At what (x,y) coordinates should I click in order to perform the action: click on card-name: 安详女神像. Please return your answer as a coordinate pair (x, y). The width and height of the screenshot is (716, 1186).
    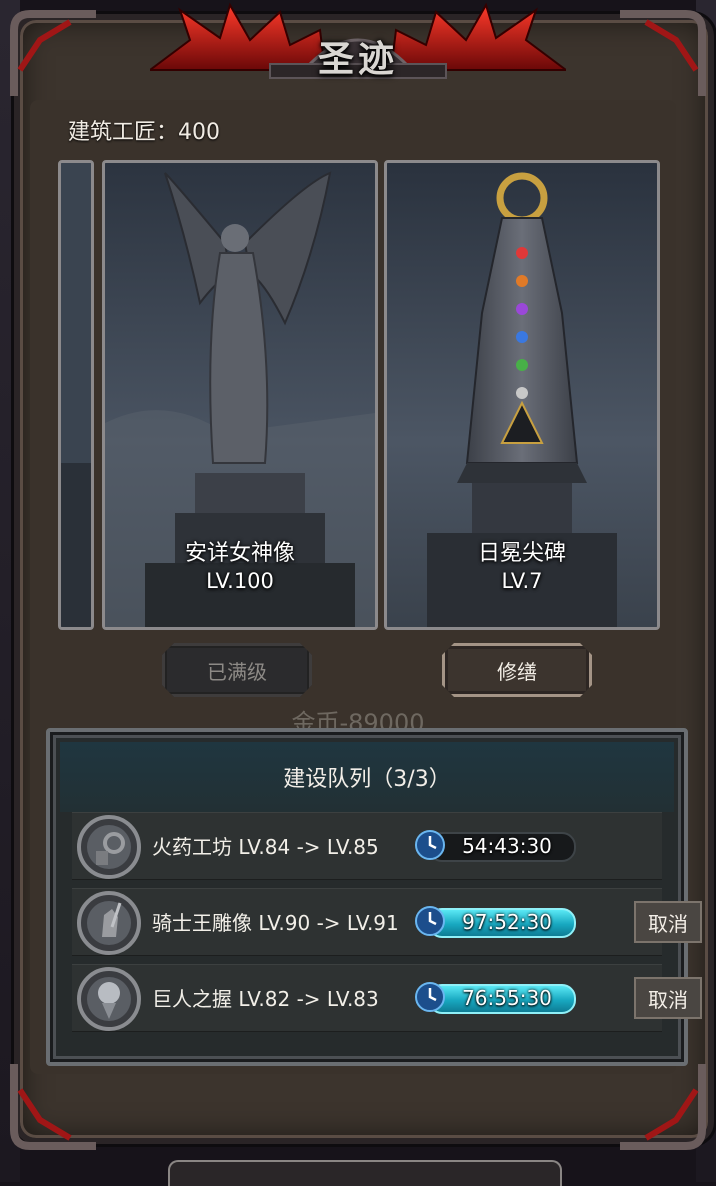
    Looking at the image, I should click on (239, 553).